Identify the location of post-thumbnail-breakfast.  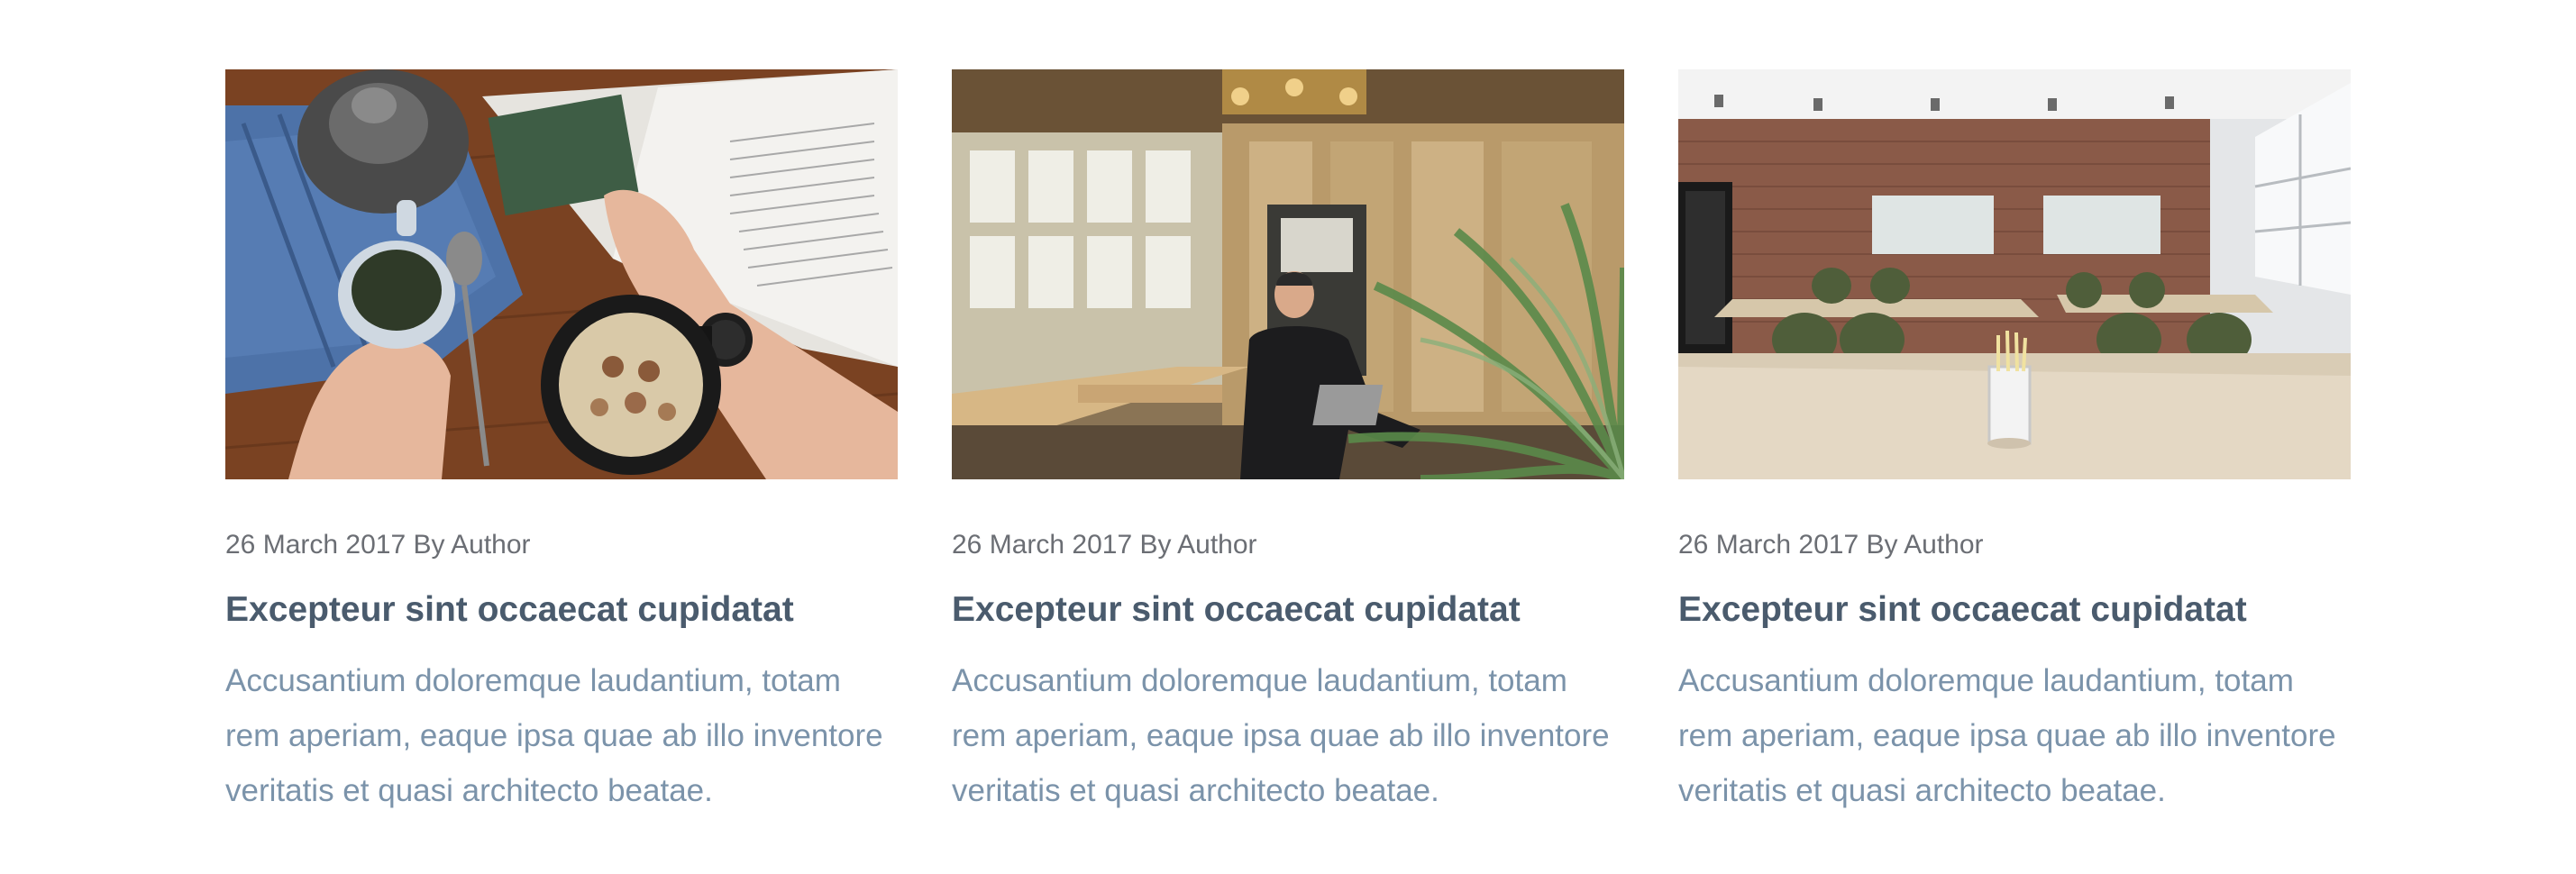
(561, 274).